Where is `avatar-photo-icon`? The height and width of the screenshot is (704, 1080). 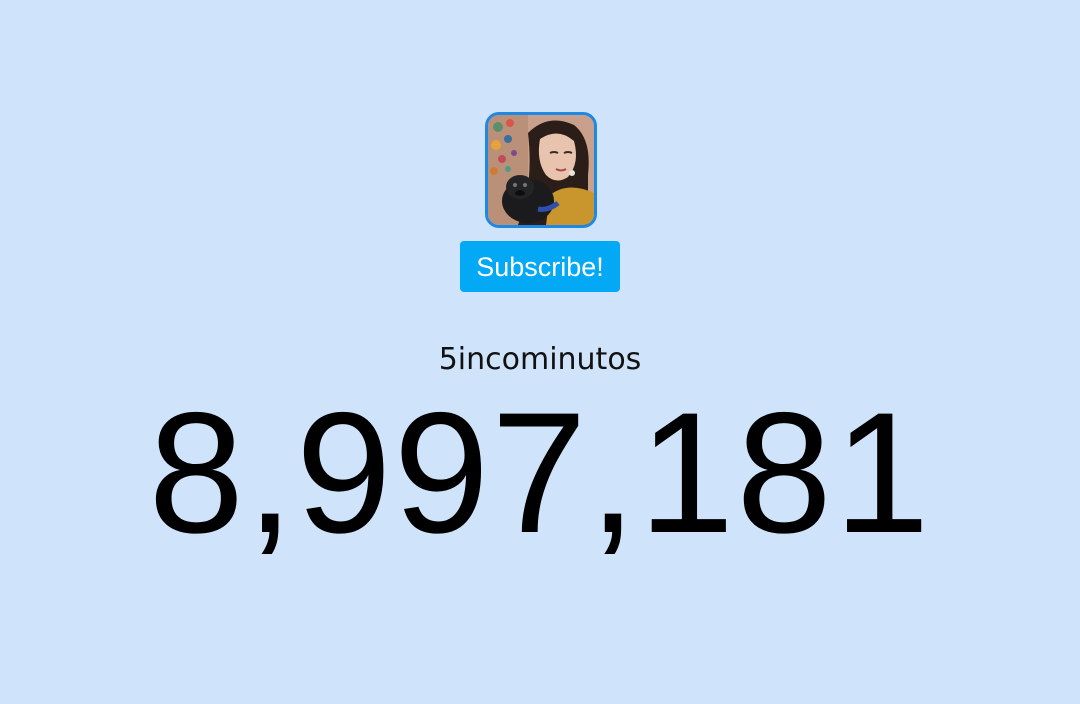 avatar-photo-icon is located at coordinates (541, 170).